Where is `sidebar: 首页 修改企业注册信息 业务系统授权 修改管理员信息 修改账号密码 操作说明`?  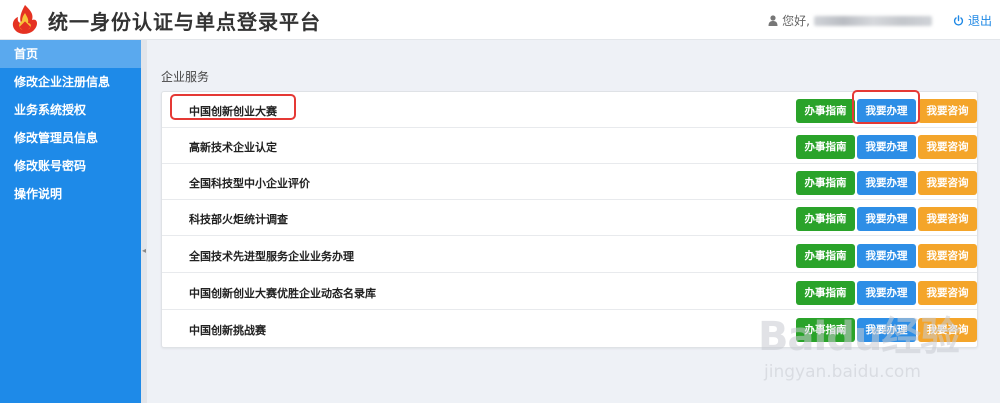
sidebar: 首页 修改企业注册信息 业务系统授权 修改管理员信息 修改账号密码 操作说明 is located at coordinates (70, 221).